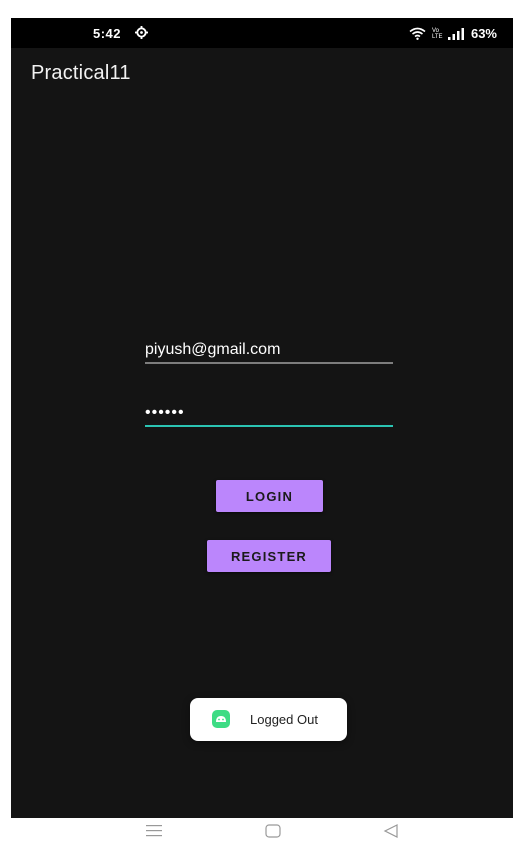 This screenshot has width=516, height=844. What do you see at coordinates (269, 352) in the screenshot?
I see `email-field` at bounding box center [269, 352].